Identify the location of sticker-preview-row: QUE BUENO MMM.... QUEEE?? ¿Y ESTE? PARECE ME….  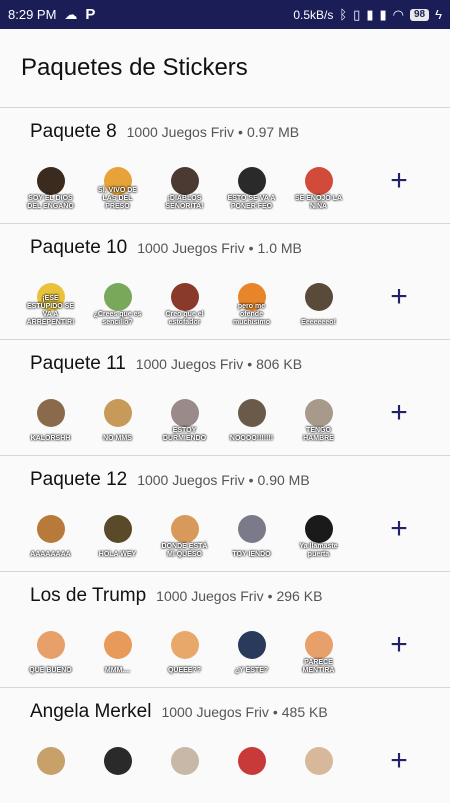
(184, 651).